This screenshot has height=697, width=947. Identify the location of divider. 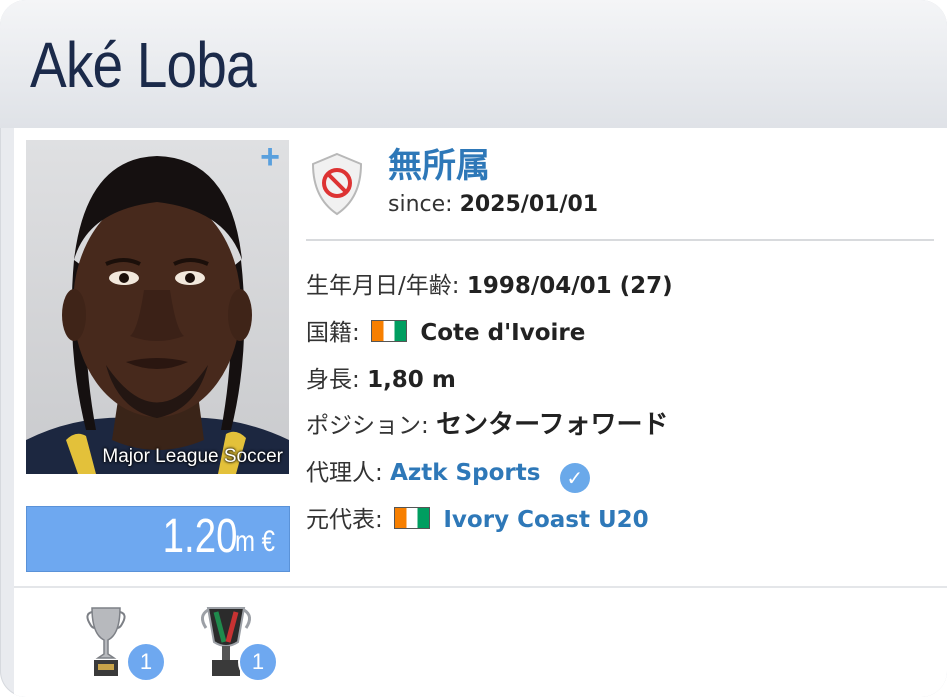
(620, 240).